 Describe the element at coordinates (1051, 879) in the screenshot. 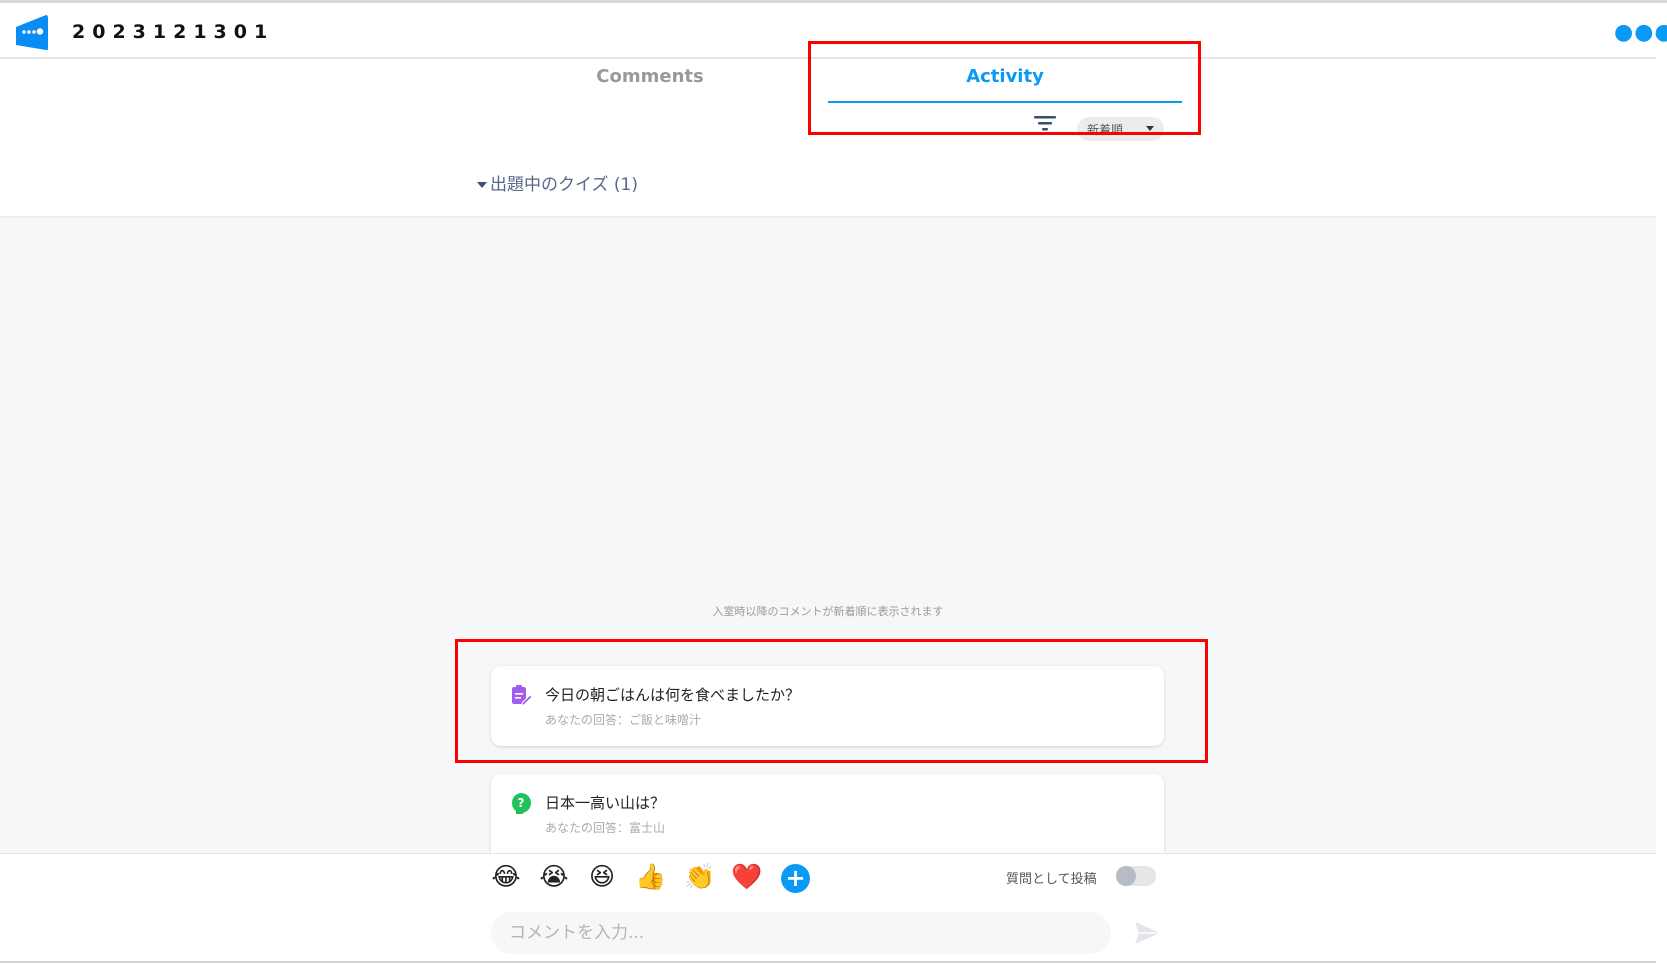

I see `post-as-question-label: 質問として投稿` at that location.